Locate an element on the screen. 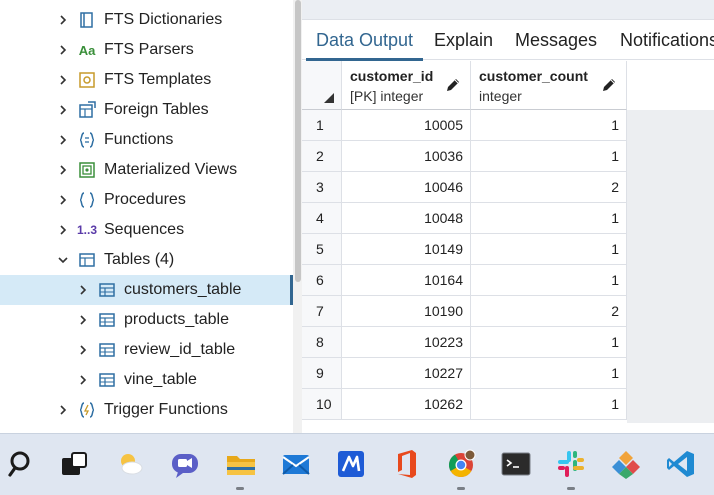  tree-item-fts-parsers: Aa FTS Parsers is located at coordinates (146, 50).